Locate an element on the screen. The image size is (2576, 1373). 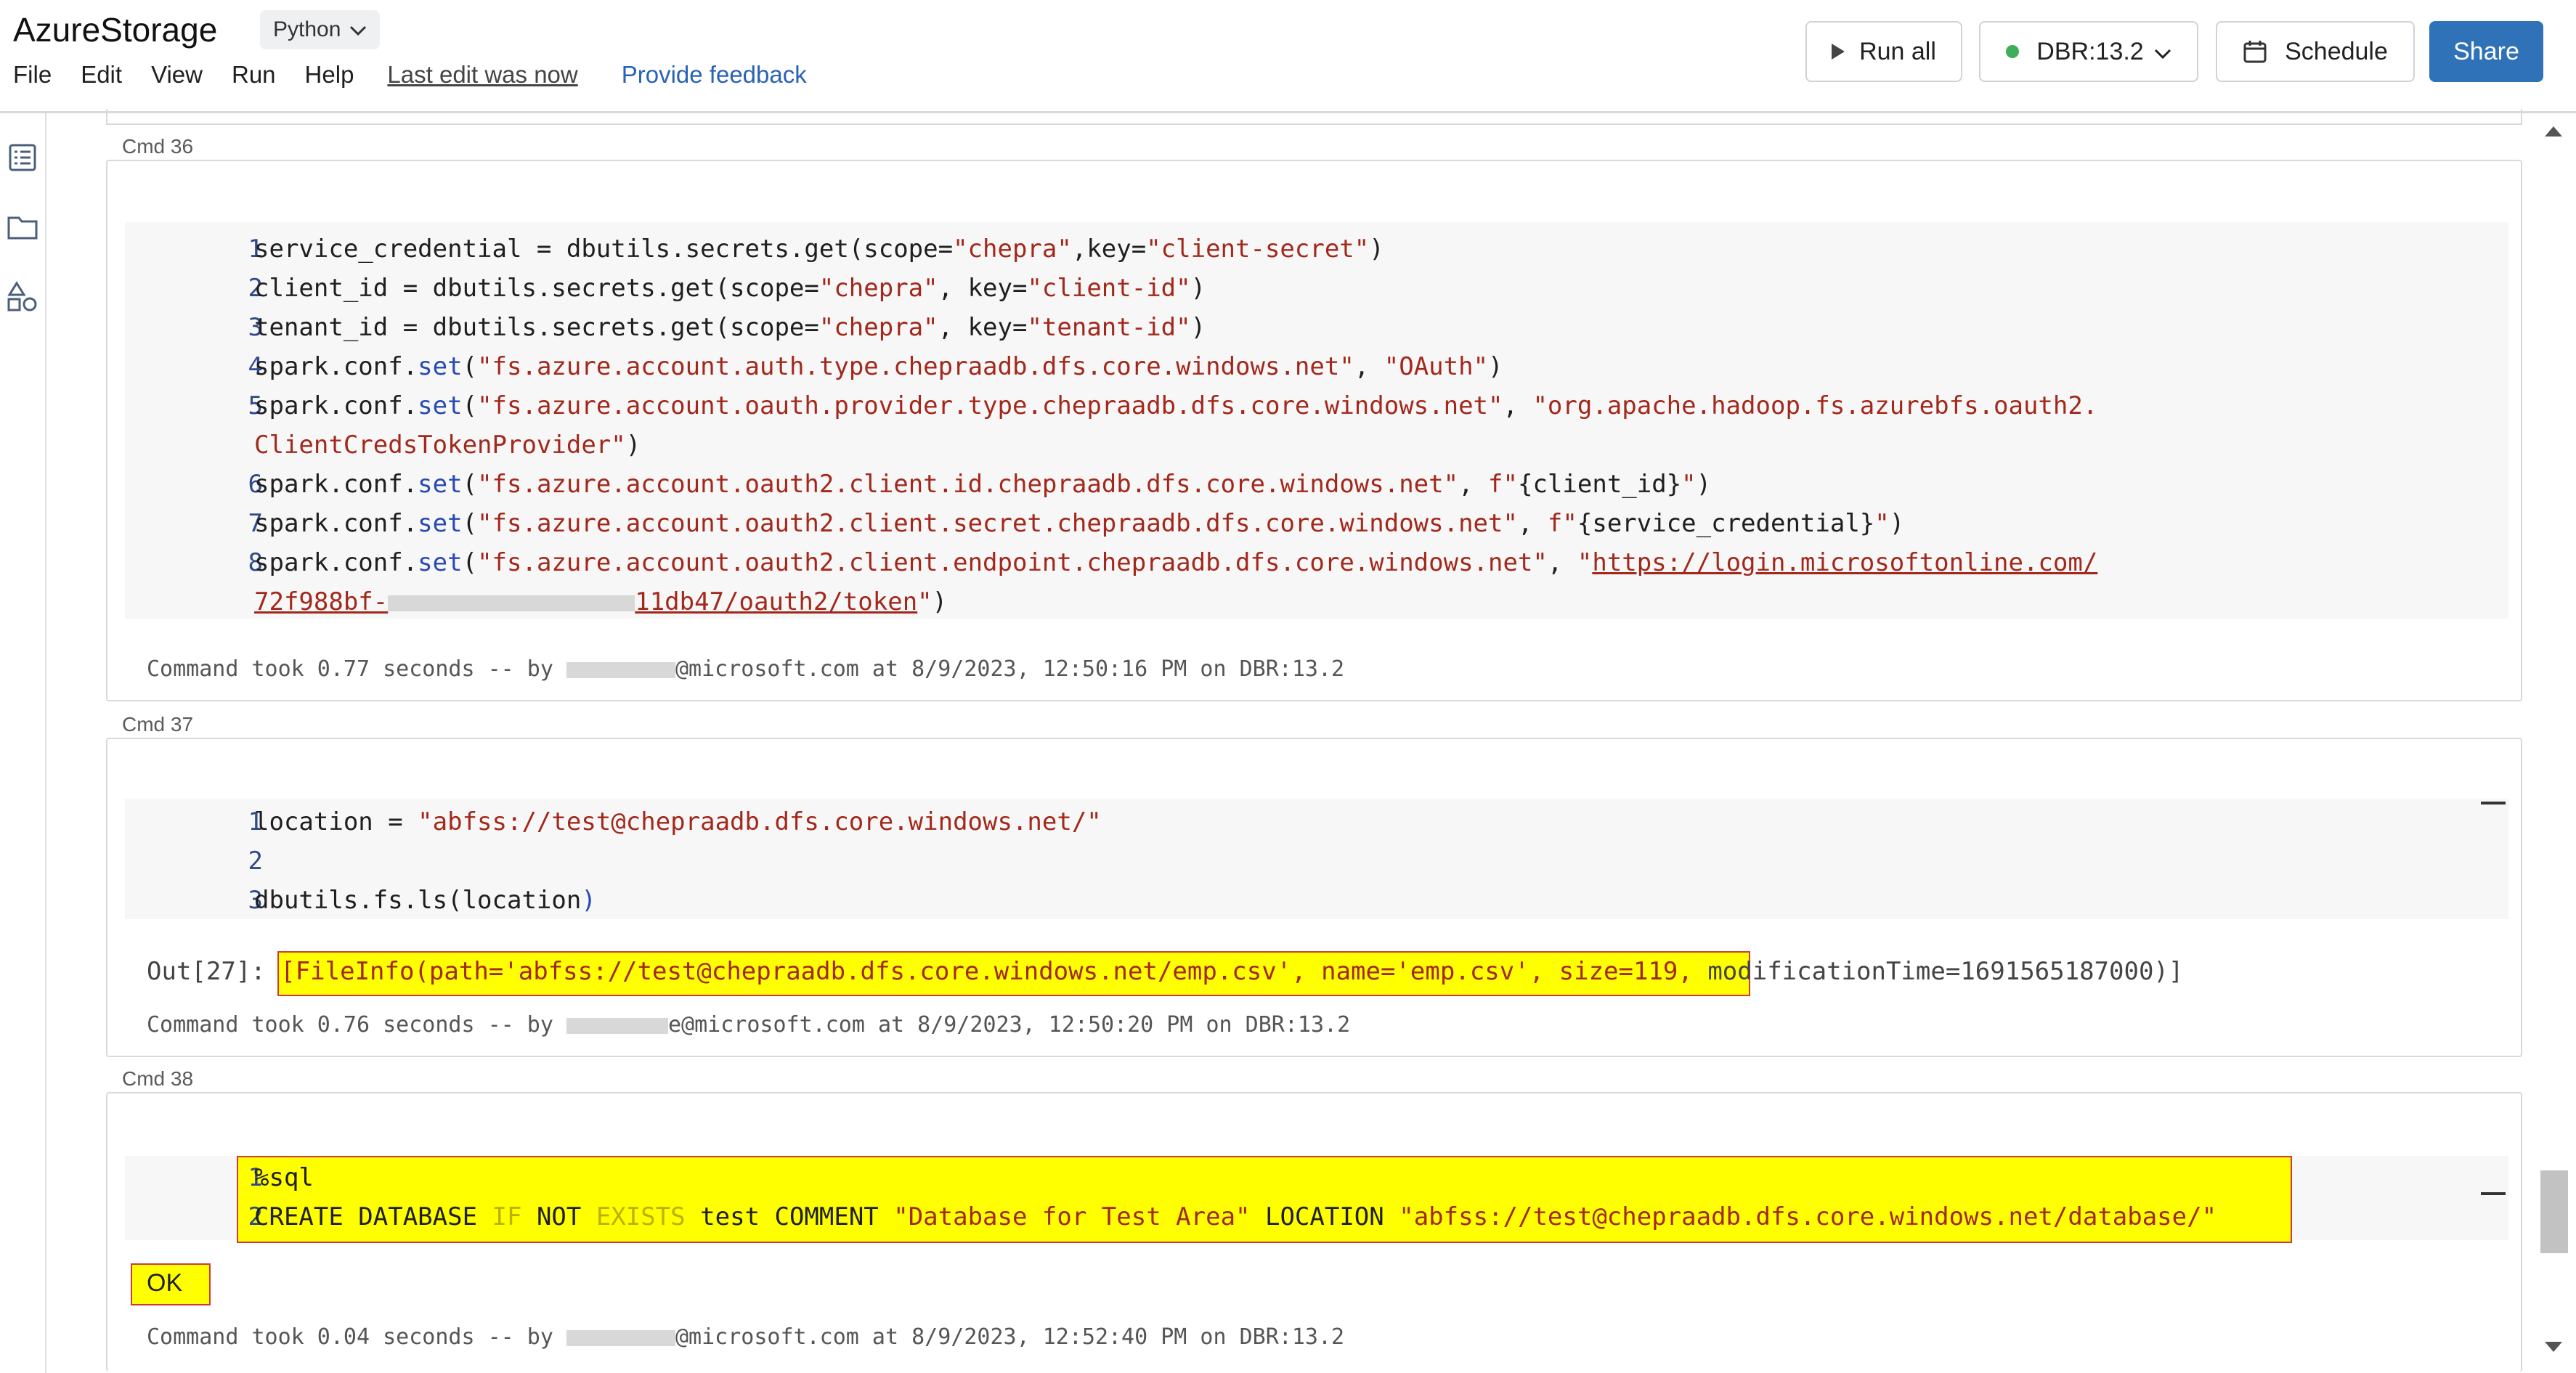
schedule-button: Schedule is located at coordinates (2315, 52).